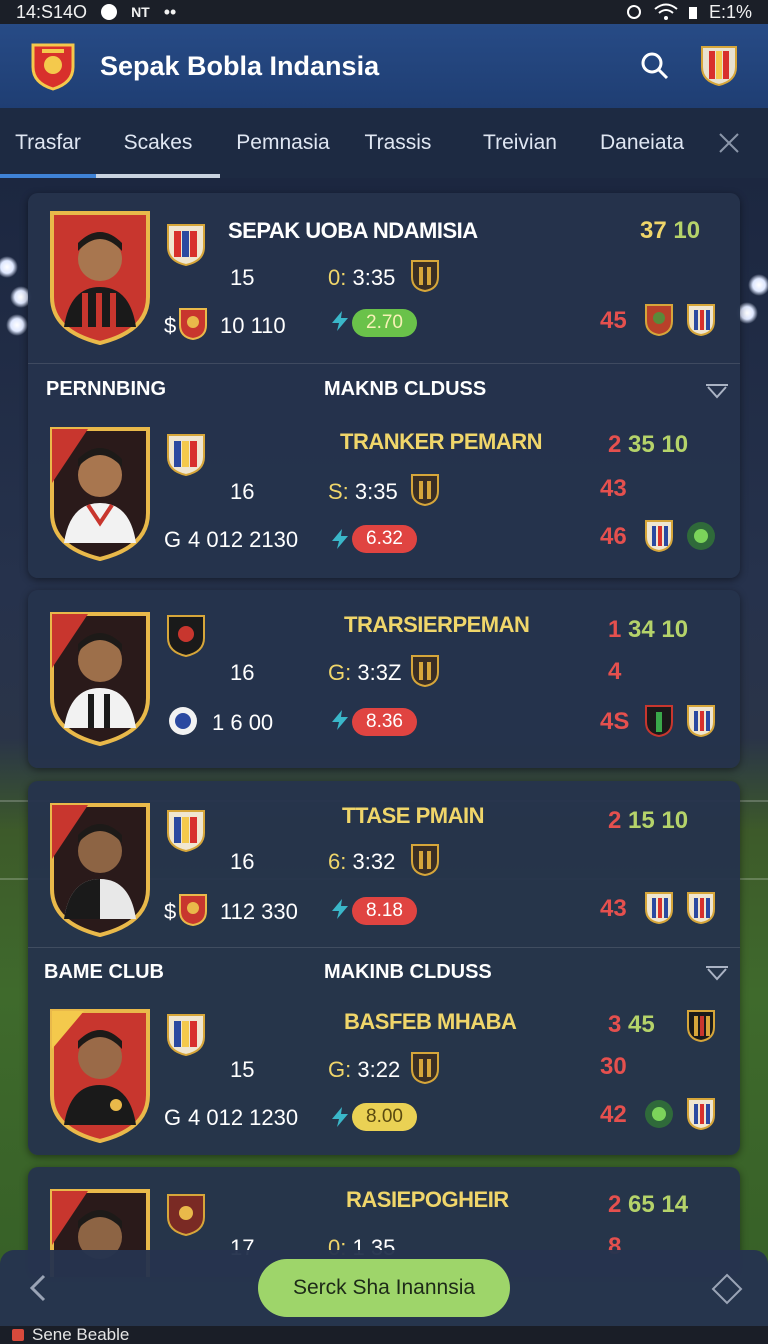 Image resolution: width=768 pixels, height=1344 pixels. Describe the element at coordinates (730, 11) in the screenshot. I see `status-battery: E:1%` at that location.